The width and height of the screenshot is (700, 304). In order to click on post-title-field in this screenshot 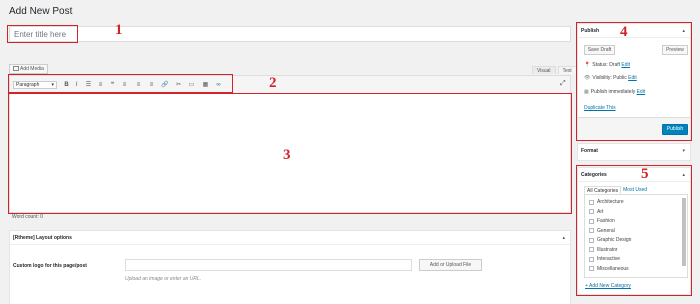, I will do `click(290, 34)`.